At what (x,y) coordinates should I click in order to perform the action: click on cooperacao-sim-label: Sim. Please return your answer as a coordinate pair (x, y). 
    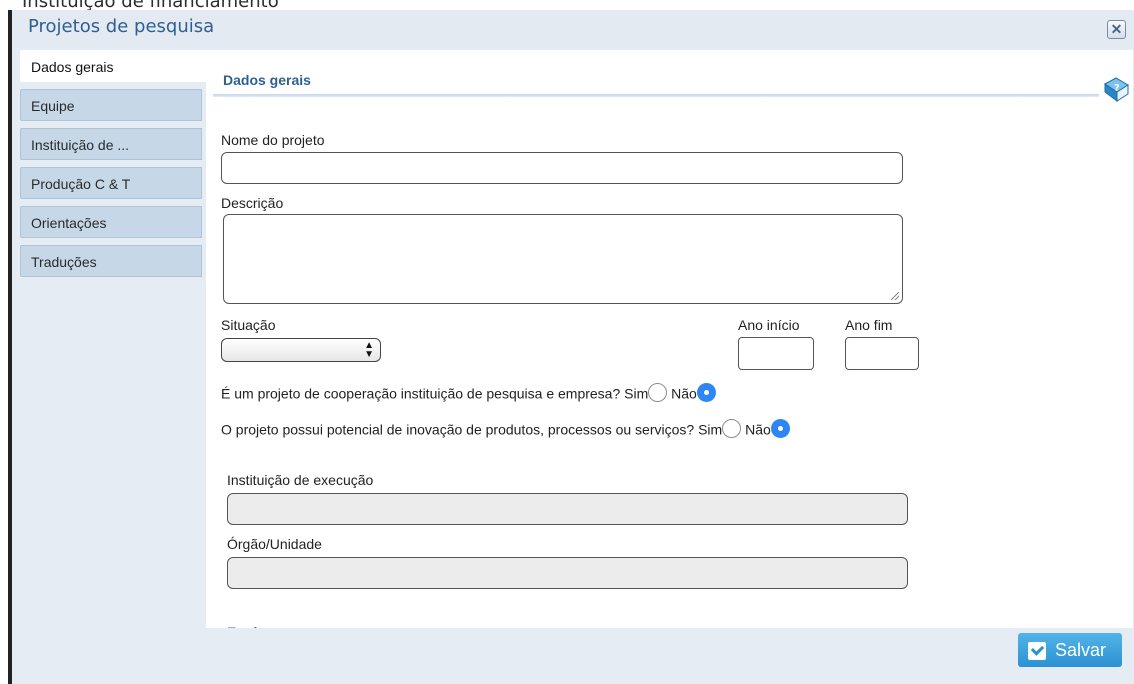
    Looking at the image, I should click on (636, 393).